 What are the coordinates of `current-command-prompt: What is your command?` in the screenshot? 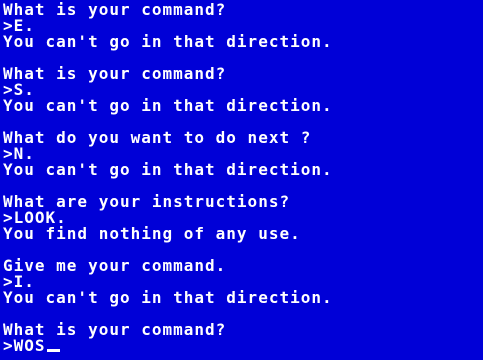 It's located at (115, 329).